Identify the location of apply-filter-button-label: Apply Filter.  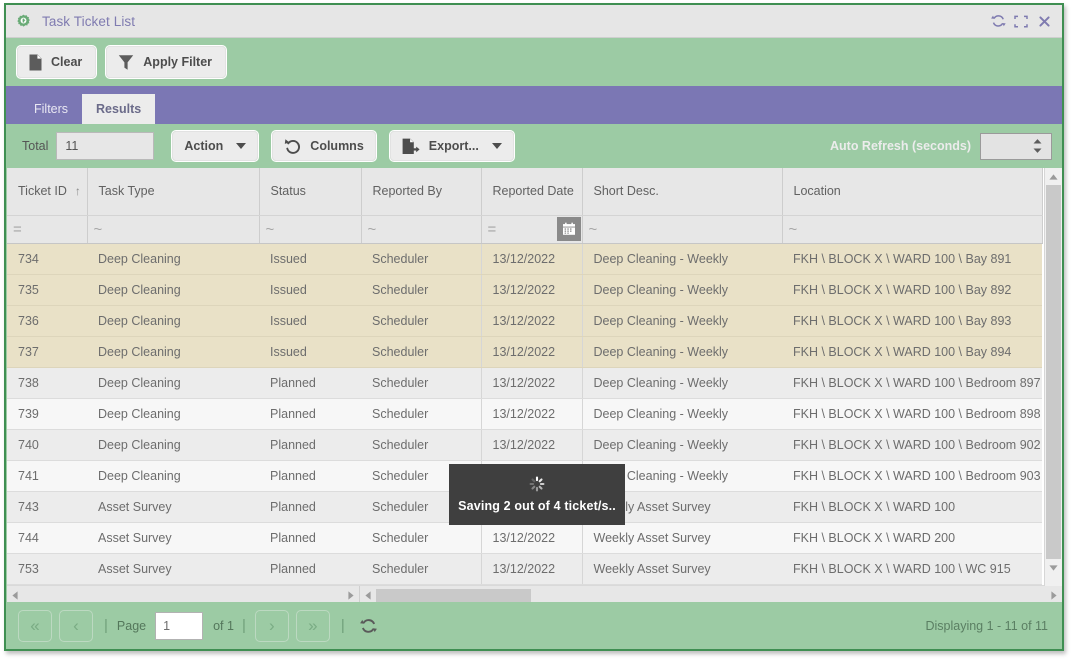
(178, 62).